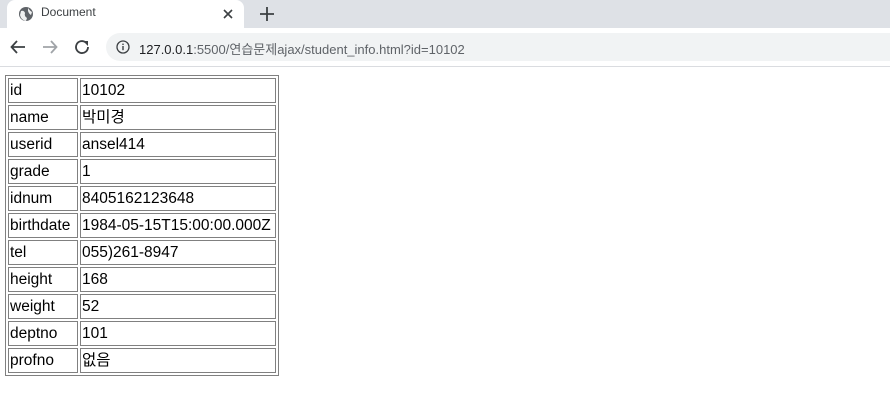  What do you see at coordinates (43, 252) in the screenshot?
I see `field-label: tel` at bounding box center [43, 252].